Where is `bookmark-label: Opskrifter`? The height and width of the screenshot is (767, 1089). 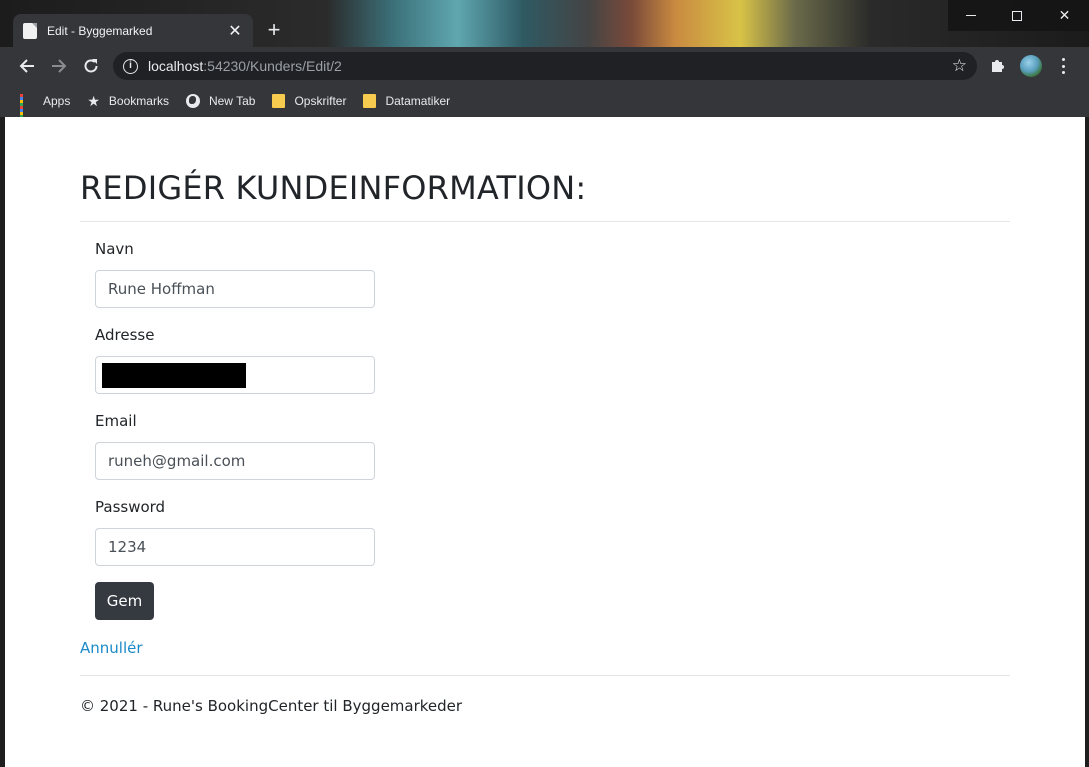 bookmark-label: Opskrifter is located at coordinates (320, 101).